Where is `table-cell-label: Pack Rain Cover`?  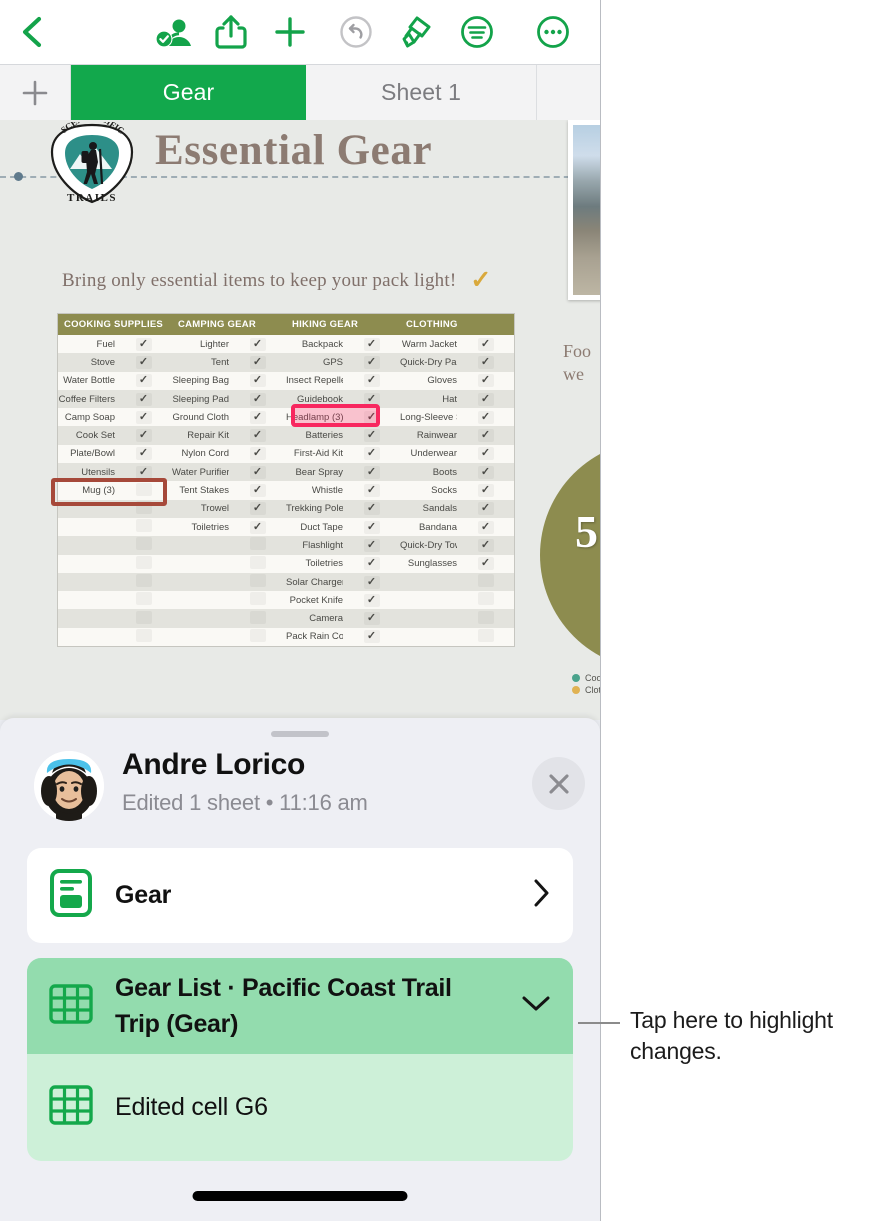 table-cell-label: Pack Rain Cover is located at coordinates (314, 637).